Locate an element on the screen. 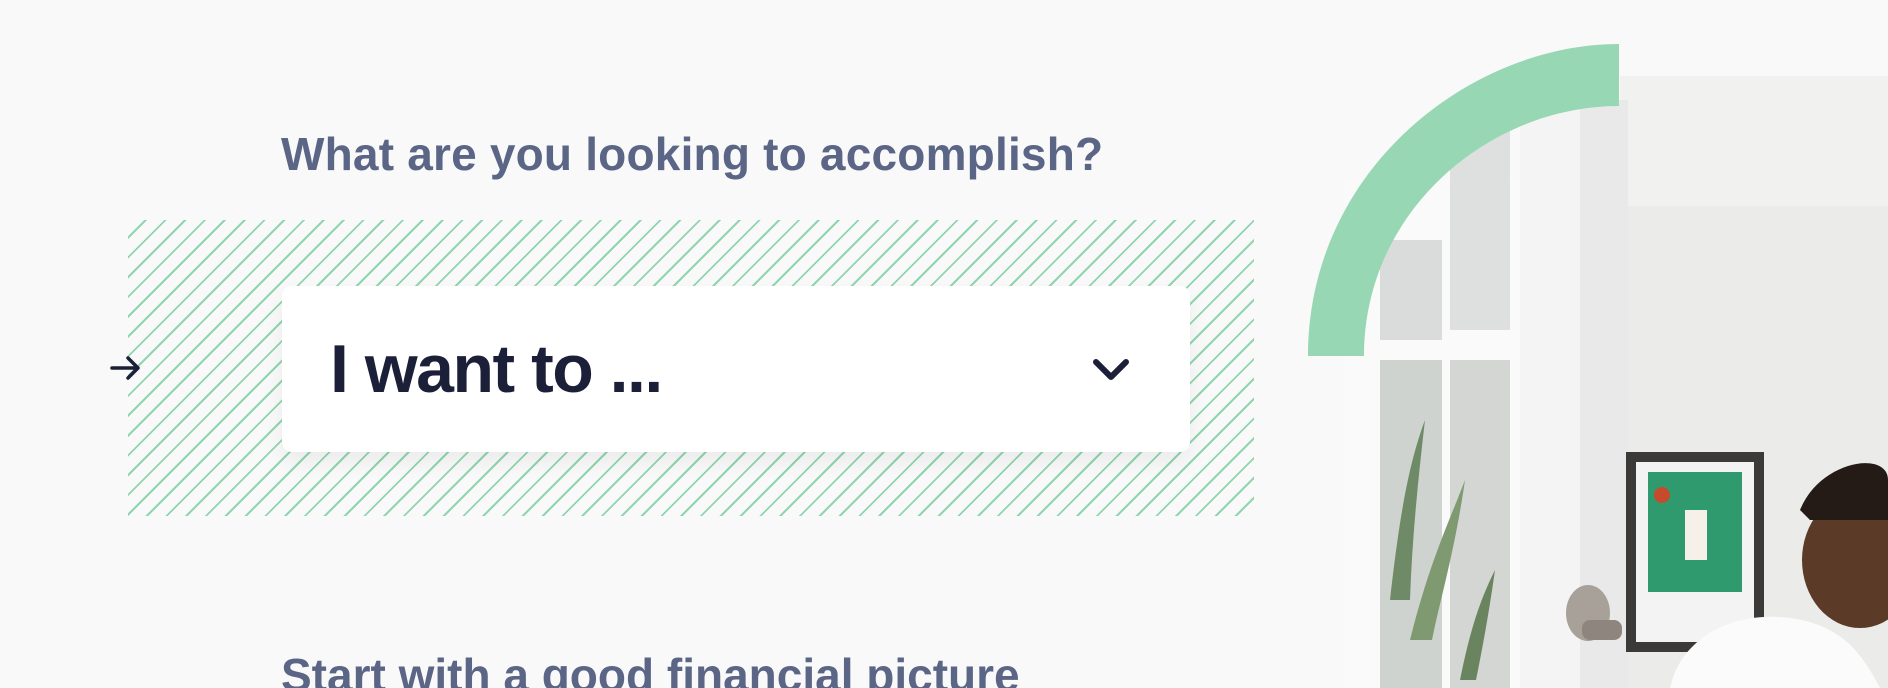  chevron-down-icon is located at coordinates (1111, 369).